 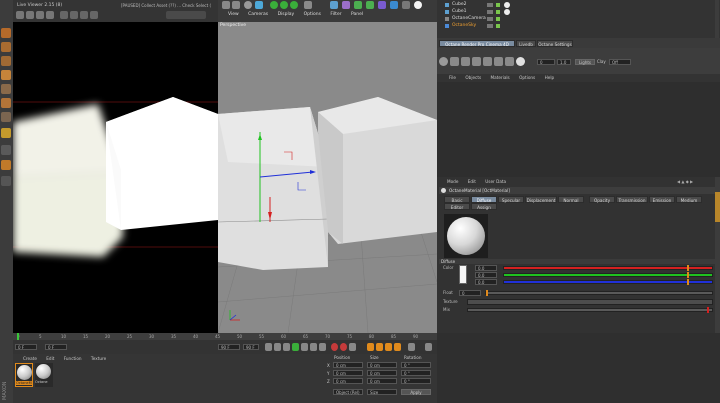 What do you see at coordinates (689, 199) in the screenshot?
I see `tab-medium: Medium` at bounding box center [689, 199].